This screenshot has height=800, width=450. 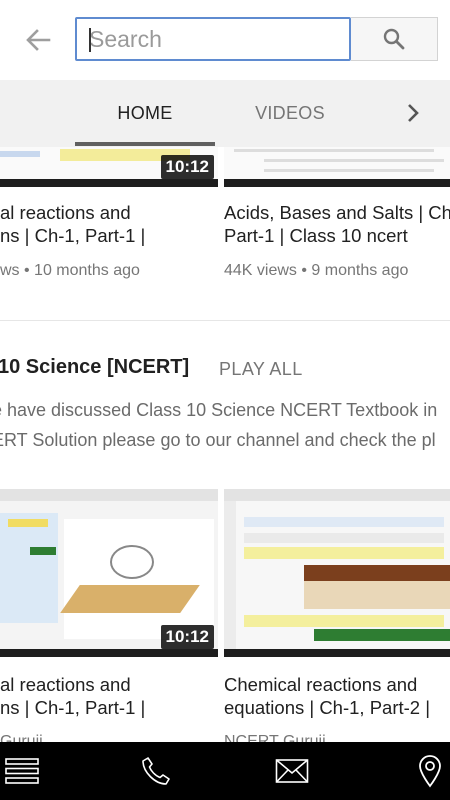 What do you see at coordinates (316, 235) in the screenshot?
I see `video-title-line: Part-1 | Class 10 ncert` at bounding box center [316, 235].